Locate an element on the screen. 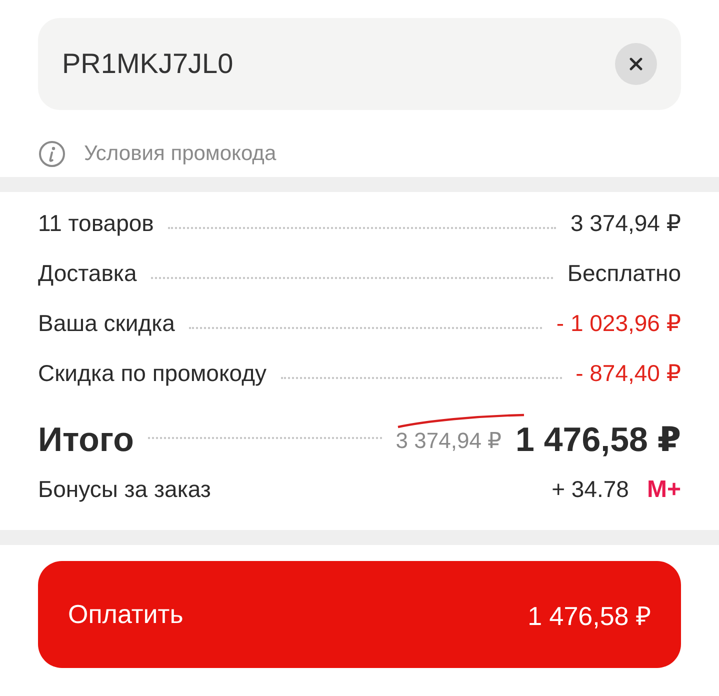 This screenshot has width=719, height=696. summary-label: Доставка is located at coordinates (87, 273).